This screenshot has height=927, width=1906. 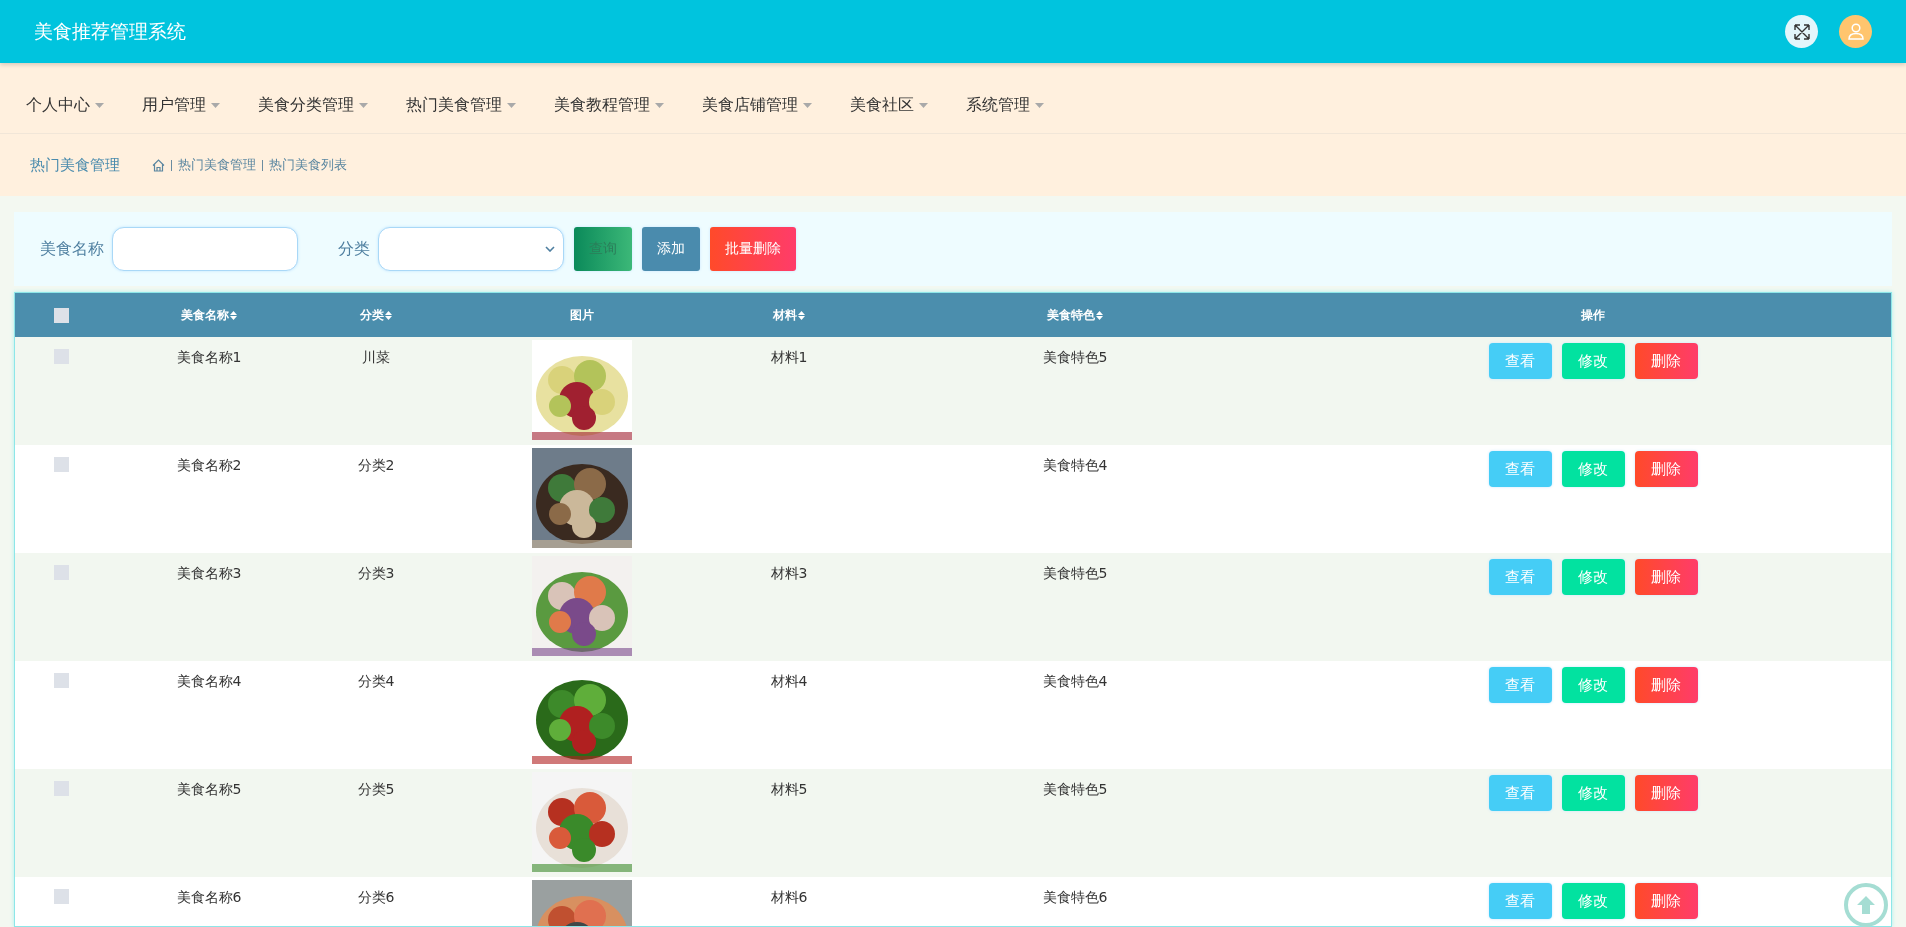 What do you see at coordinates (209, 358) in the screenshot?
I see `table-cell: 美食名称1` at bounding box center [209, 358].